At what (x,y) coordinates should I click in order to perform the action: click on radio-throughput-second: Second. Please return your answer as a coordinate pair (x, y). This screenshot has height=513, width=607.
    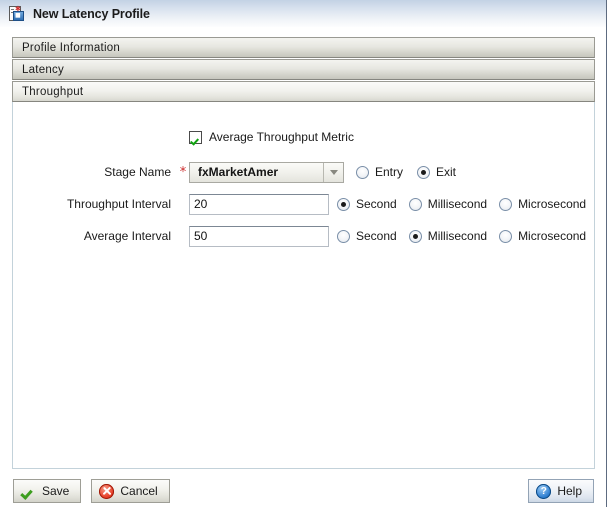
    Looking at the image, I should click on (367, 204).